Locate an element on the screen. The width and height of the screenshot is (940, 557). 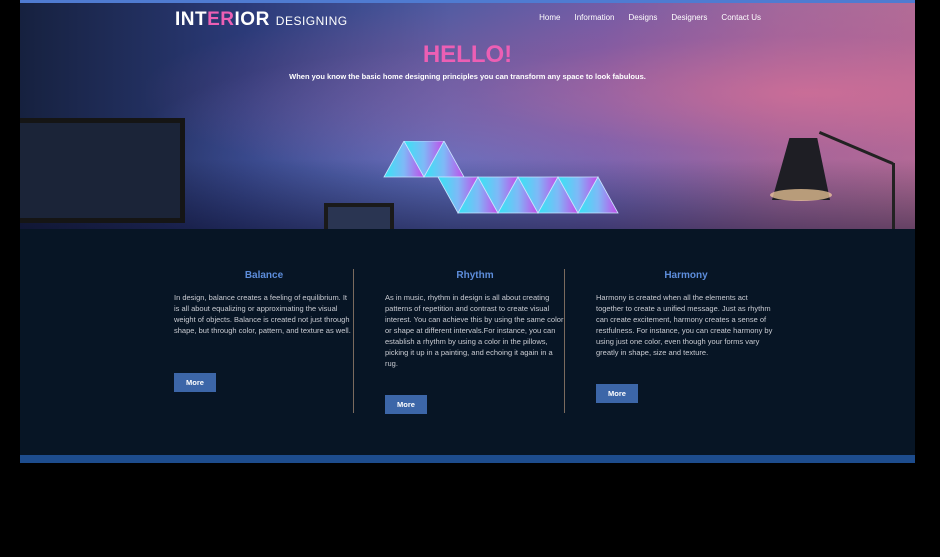
nav-contact-us: Contact Us is located at coordinates (741, 17).